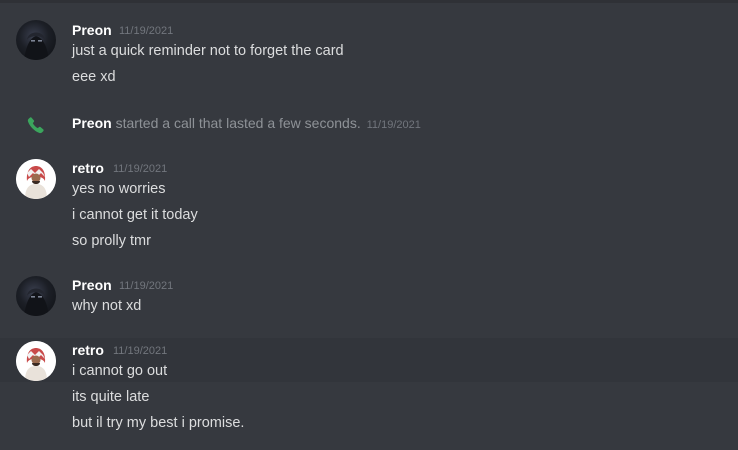 The image size is (738, 450). What do you see at coordinates (119, 189) in the screenshot?
I see `message-text: yes no worries` at bounding box center [119, 189].